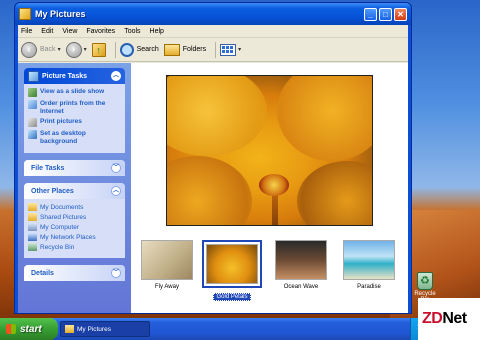 This screenshot has width=480, height=340. I want to click on taskbar-item-my-pictures: My Pictures, so click(105, 329).